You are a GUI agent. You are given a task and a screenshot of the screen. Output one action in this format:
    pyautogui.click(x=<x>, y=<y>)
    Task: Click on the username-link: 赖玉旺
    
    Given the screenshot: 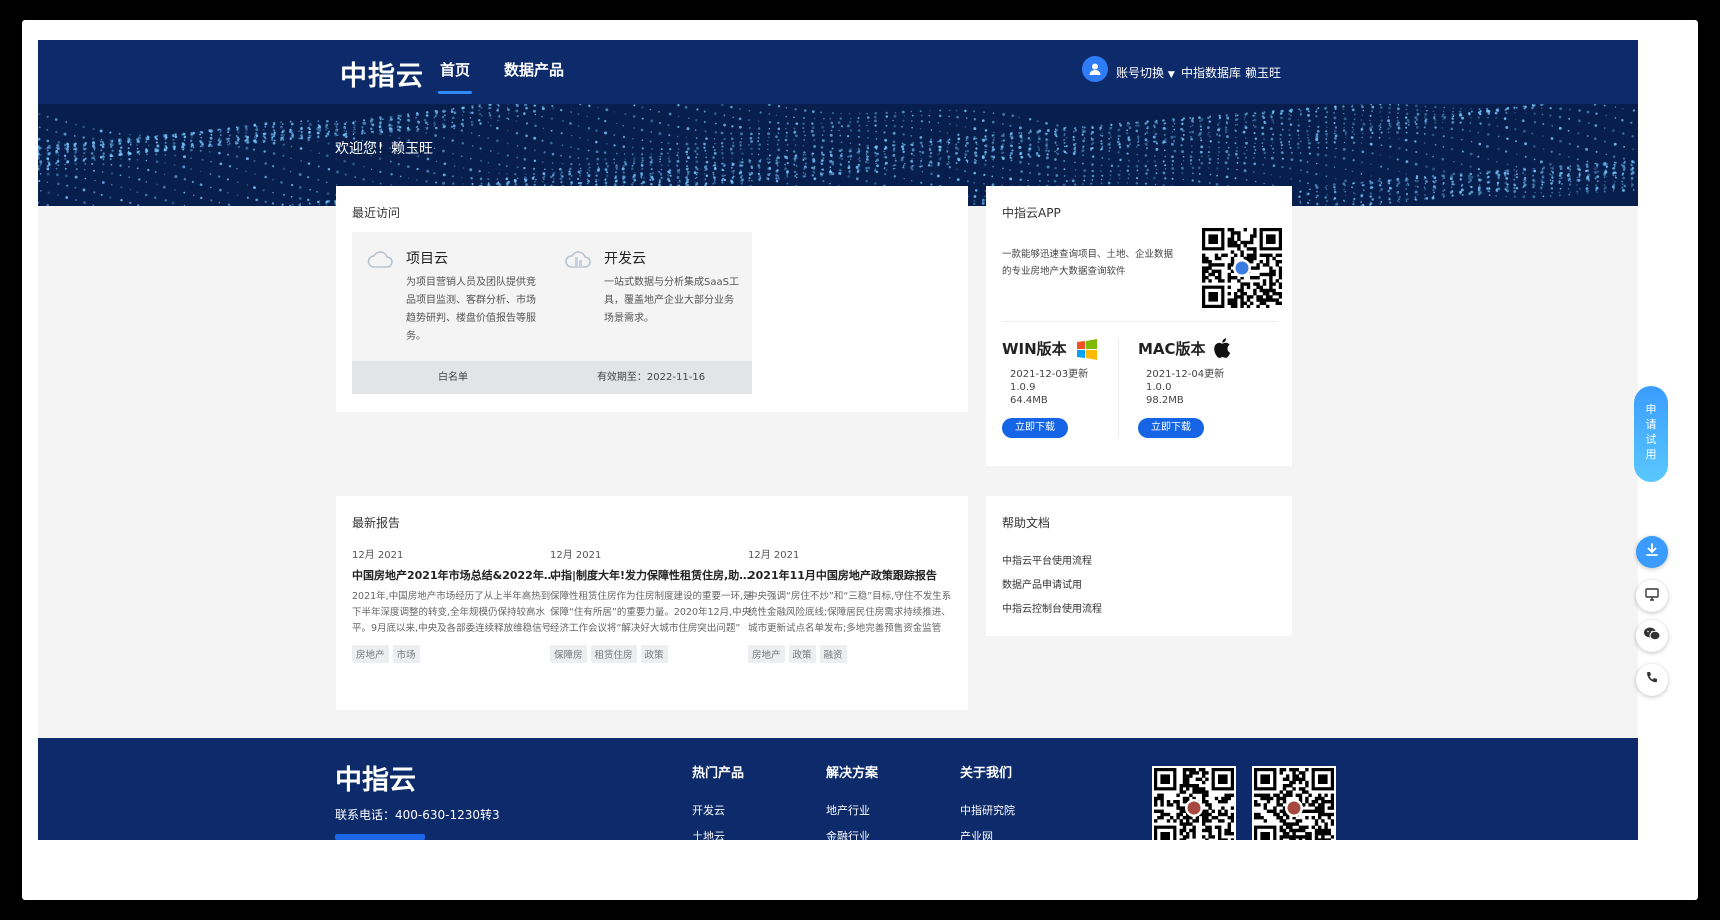 What is the action you would take?
    pyautogui.click(x=1263, y=72)
    